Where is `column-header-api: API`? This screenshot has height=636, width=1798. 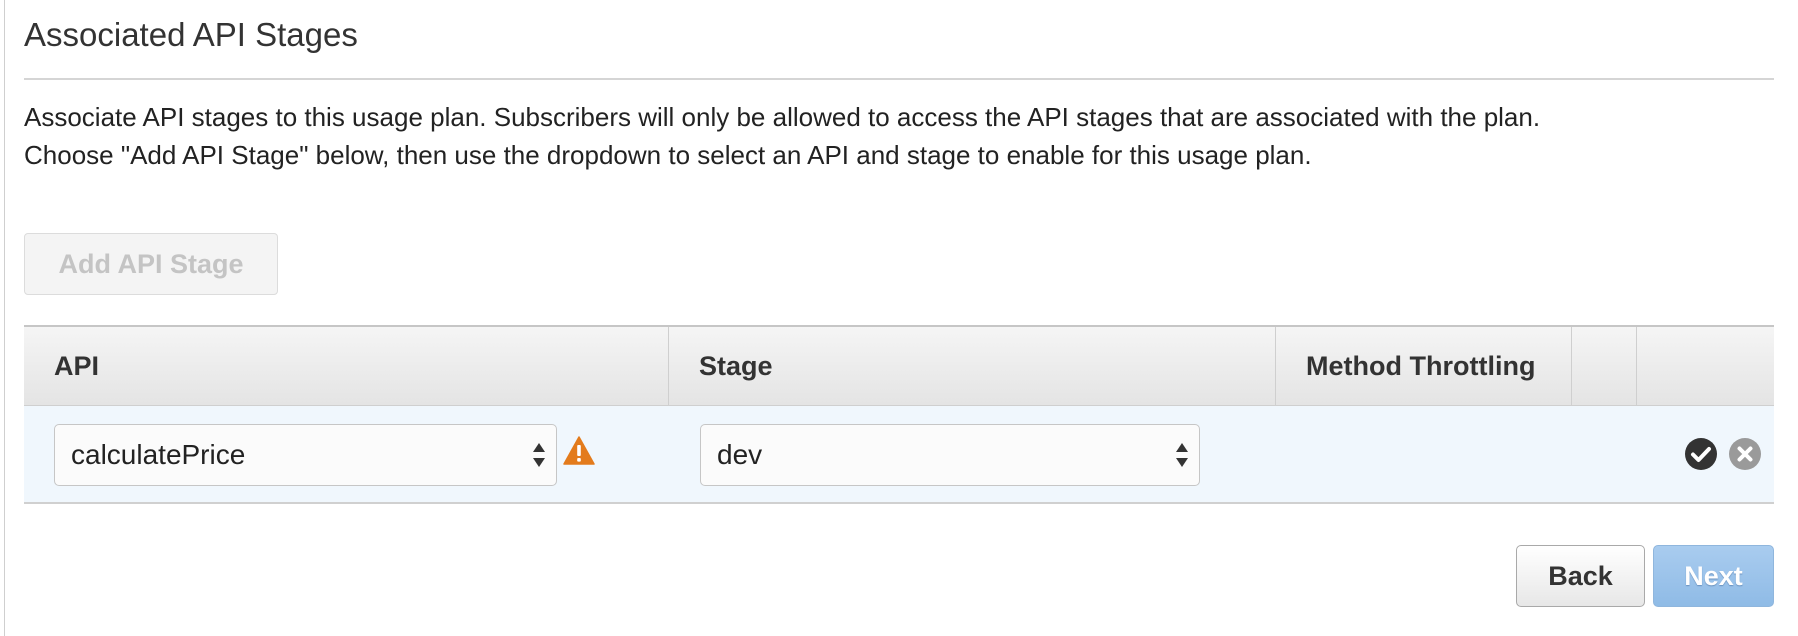 column-header-api: API is located at coordinates (346, 366).